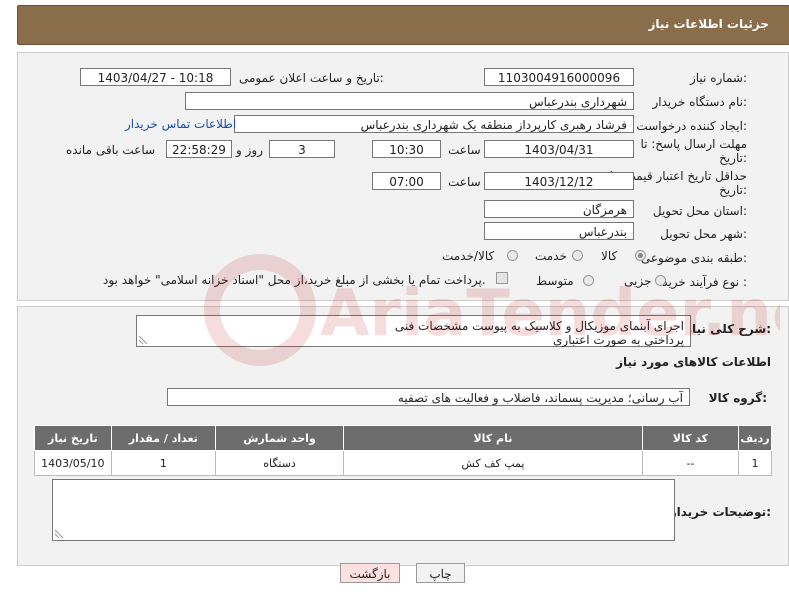  What do you see at coordinates (718, 78) in the screenshot?
I see `need-number-label: شماره نیاز:` at bounding box center [718, 78].